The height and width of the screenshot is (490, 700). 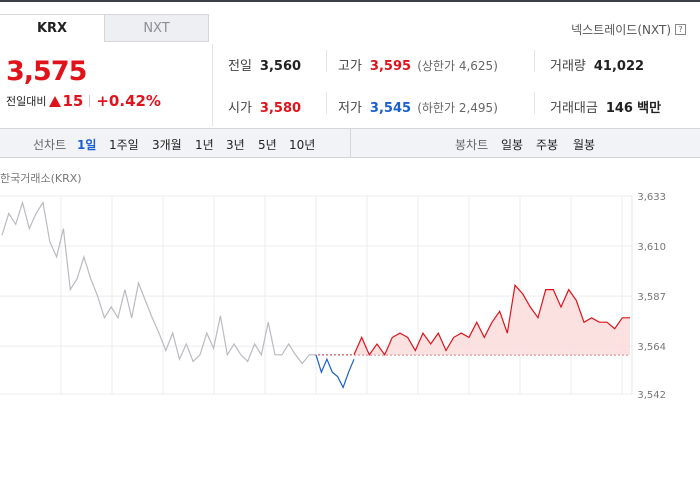 What do you see at coordinates (619, 66) in the screenshot?
I see `stat-value: 41,022` at bounding box center [619, 66].